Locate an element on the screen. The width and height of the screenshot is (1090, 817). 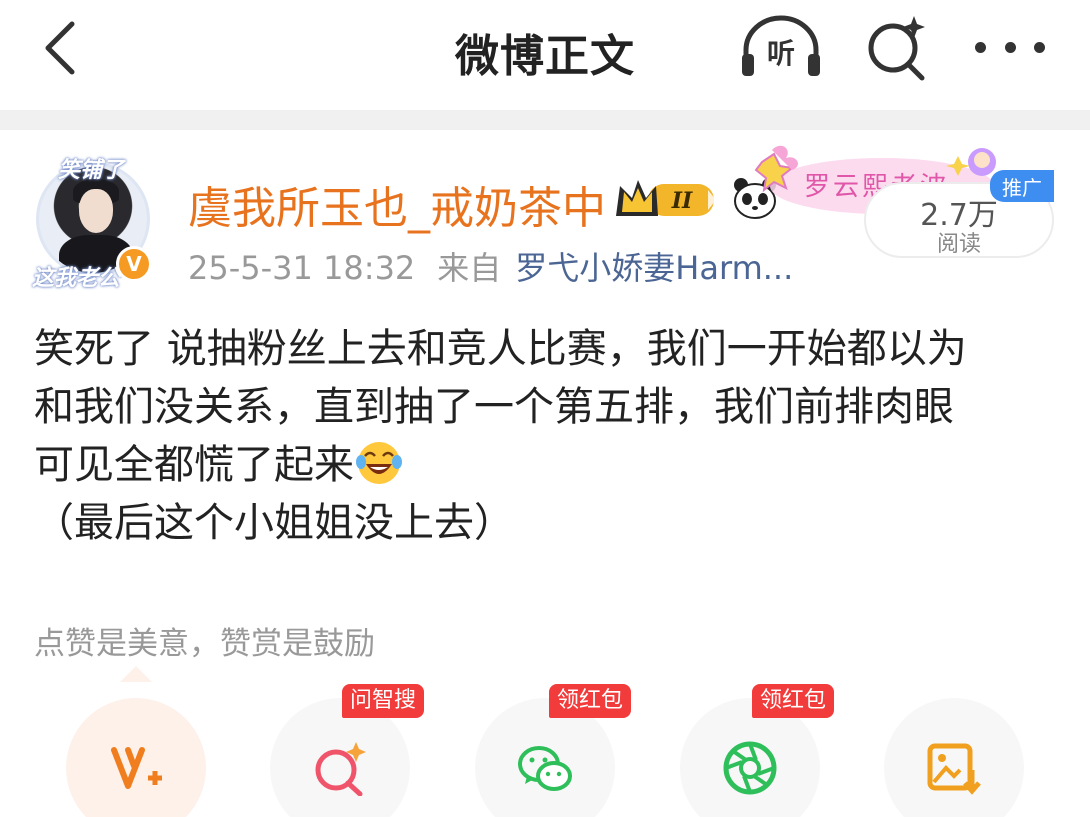
author-name: 虞我所玉也_戒奶茶中 is located at coordinates (397, 204).